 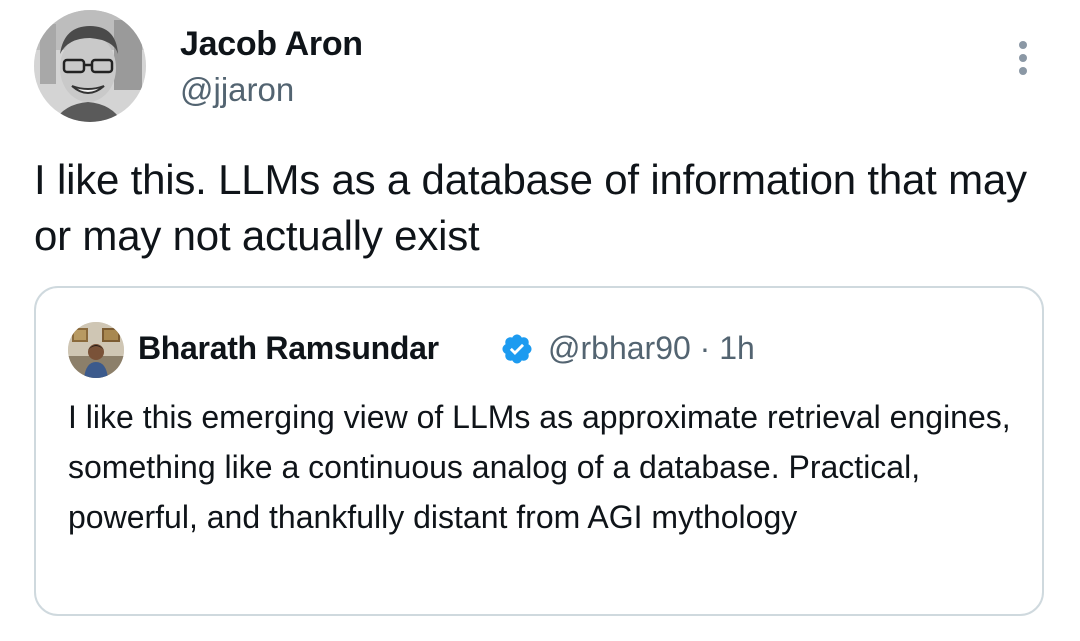 I want to click on quoted-author-handle: @rbhar90, so click(x=619, y=348).